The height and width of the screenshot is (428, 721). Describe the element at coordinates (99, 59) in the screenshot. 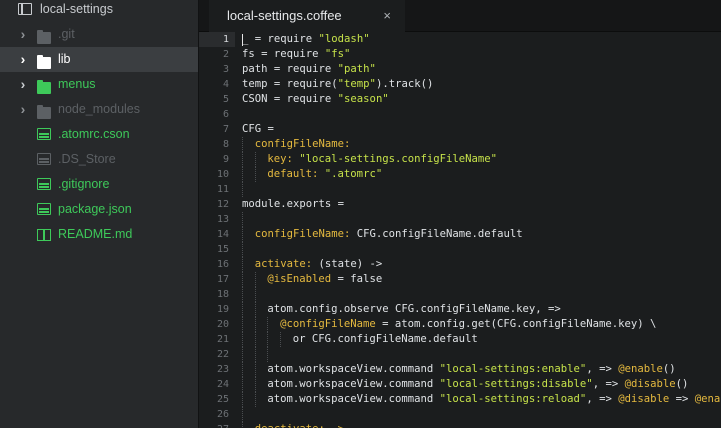

I see `tree-folder-lib: › lib` at that location.